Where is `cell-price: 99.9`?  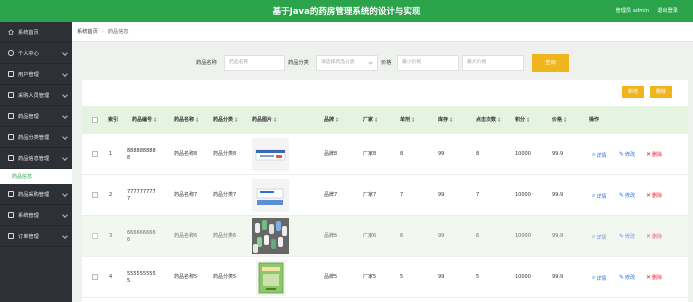
cell-price: 99.9 is located at coordinates (558, 236).